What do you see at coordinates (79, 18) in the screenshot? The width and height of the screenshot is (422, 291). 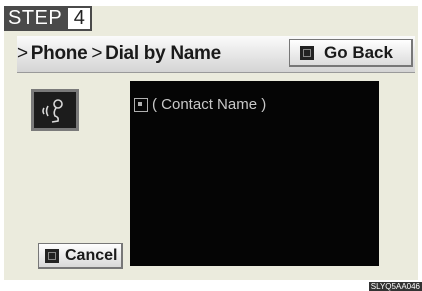 I see `step-number: 4` at bounding box center [79, 18].